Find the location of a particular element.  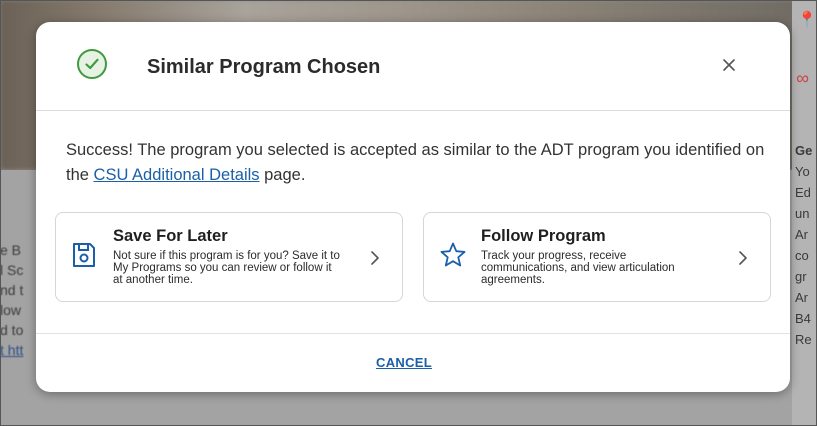

follow-program-title: Follow Program is located at coordinates (543, 236).